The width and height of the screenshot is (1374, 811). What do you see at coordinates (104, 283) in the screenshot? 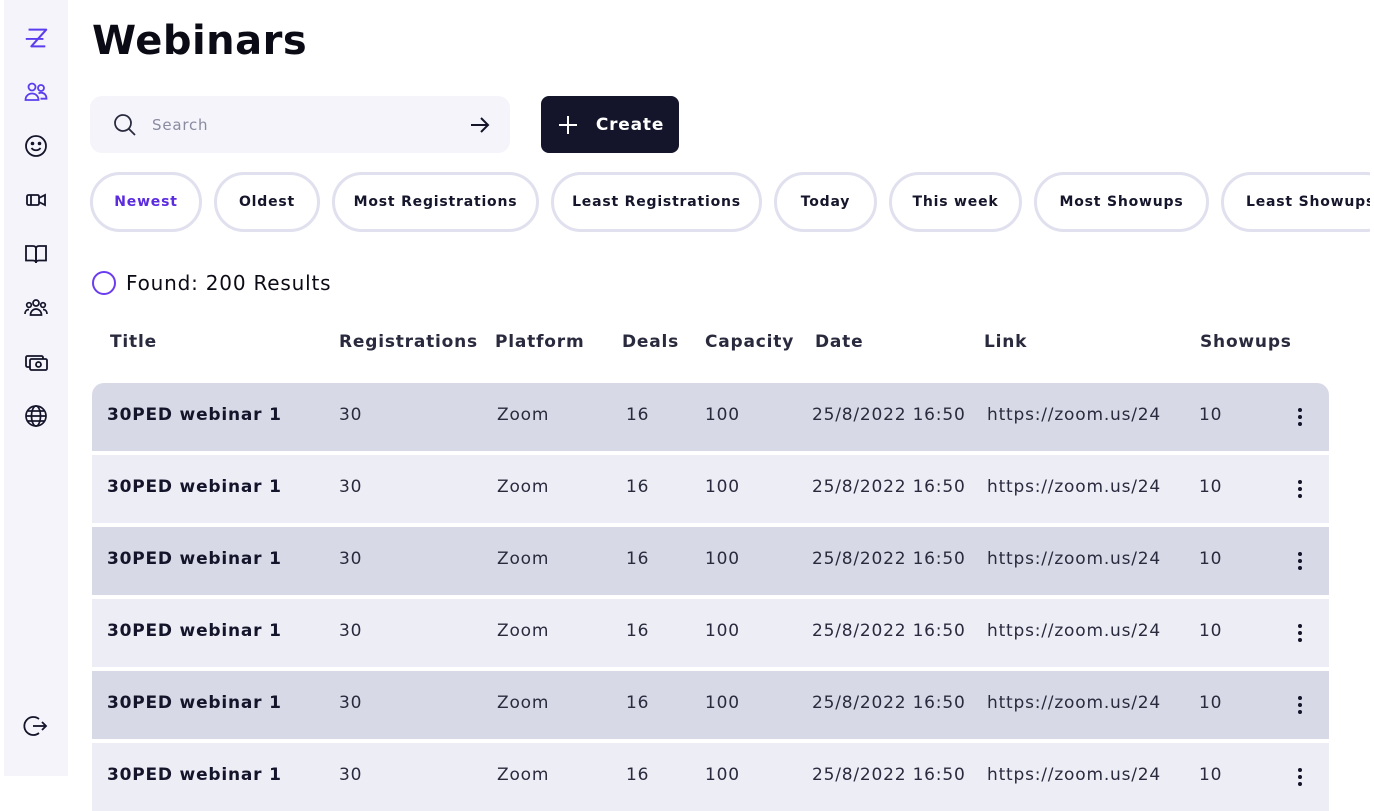
I see `loading-circle-icon` at bounding box center [104, 283].